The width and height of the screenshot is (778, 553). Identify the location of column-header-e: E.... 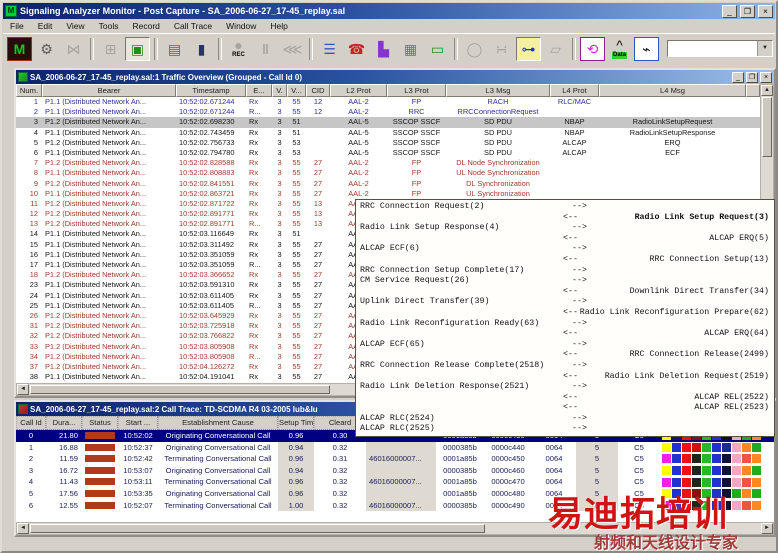
(259, 90).